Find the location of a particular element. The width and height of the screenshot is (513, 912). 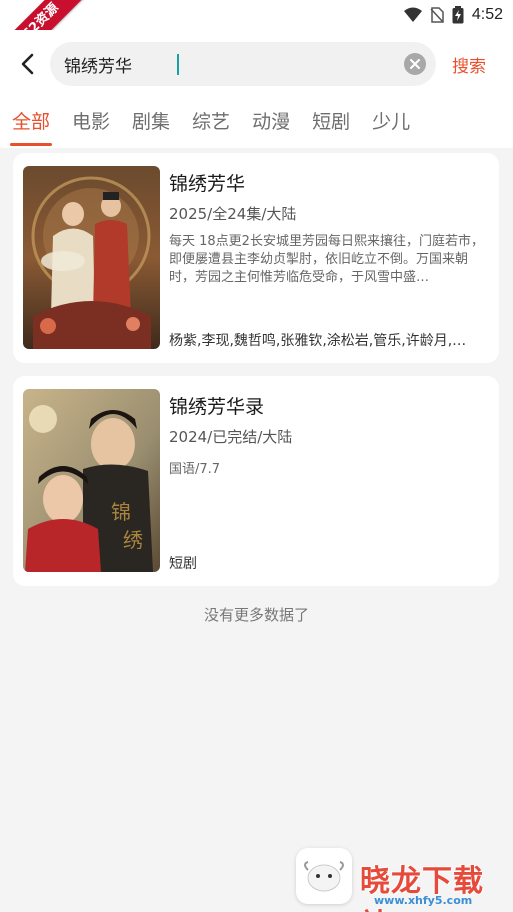

clear-search-button is located at coordinates (415, 64).